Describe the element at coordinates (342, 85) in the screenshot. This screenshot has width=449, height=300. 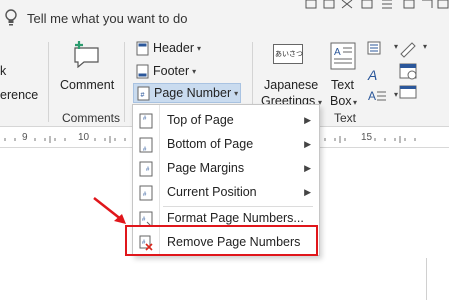
I see `text-box-label: Text` at that location.